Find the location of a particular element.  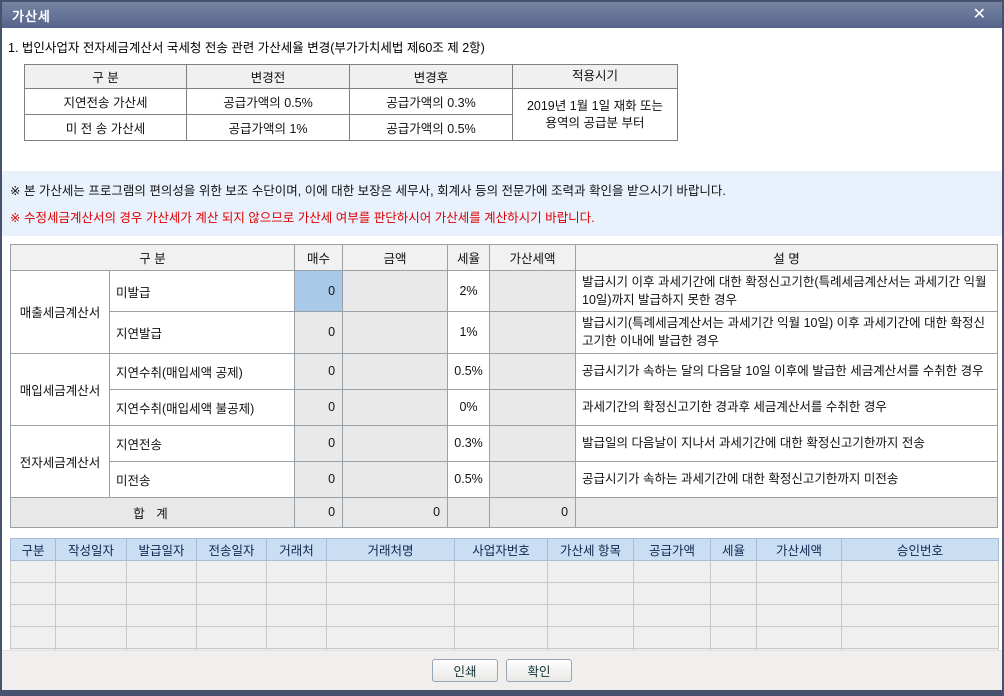

header-after: 변경후 is located at coordinates (431, 76).